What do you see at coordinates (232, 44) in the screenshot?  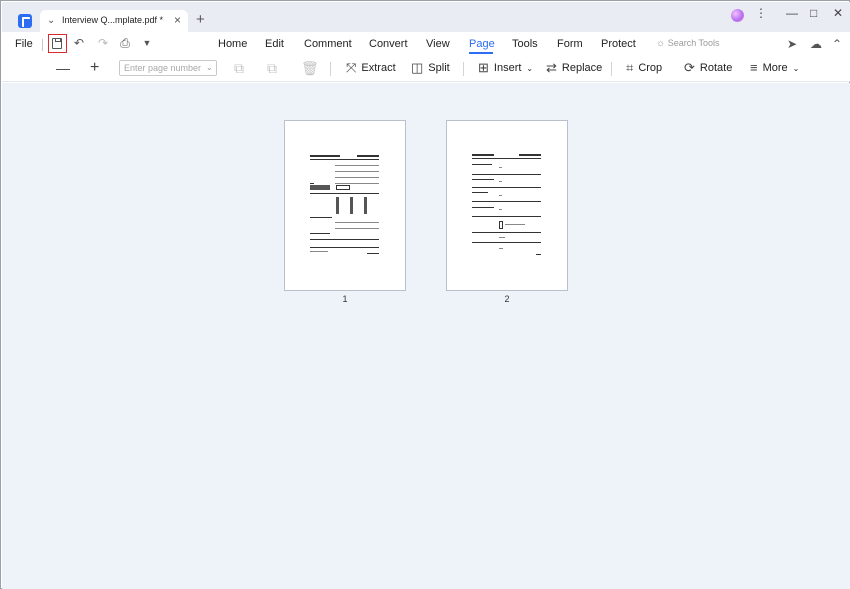 I see `nav-home: Home` at bounding box center [232, 44].